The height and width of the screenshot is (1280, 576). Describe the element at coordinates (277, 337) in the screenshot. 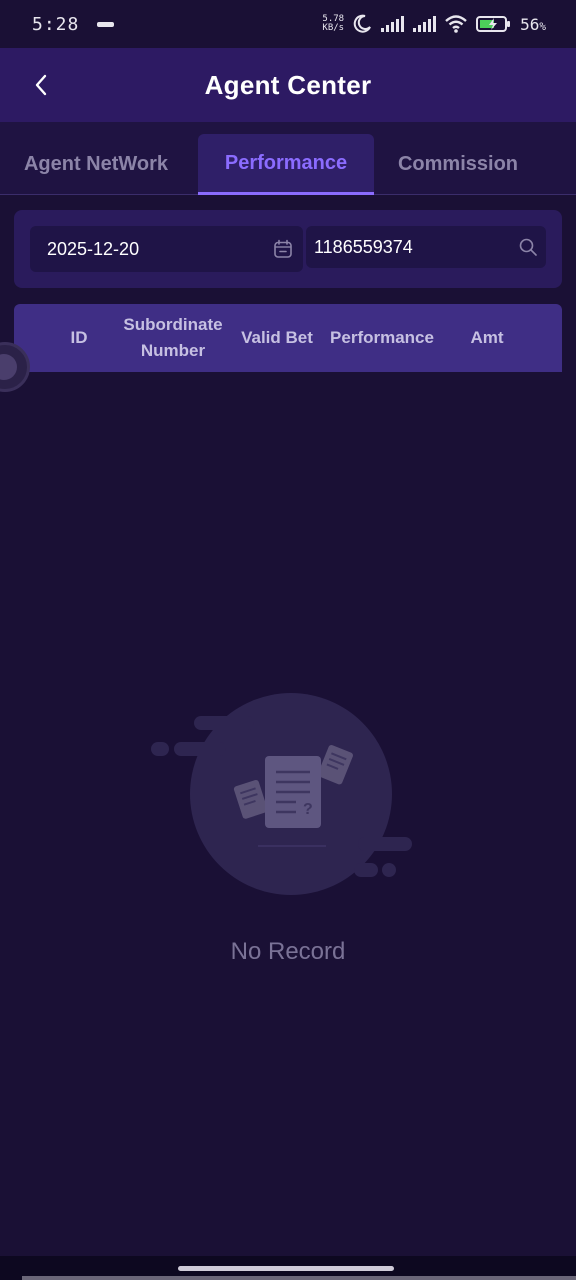

I see `column-valid-bet: Valid Bet` at that location.